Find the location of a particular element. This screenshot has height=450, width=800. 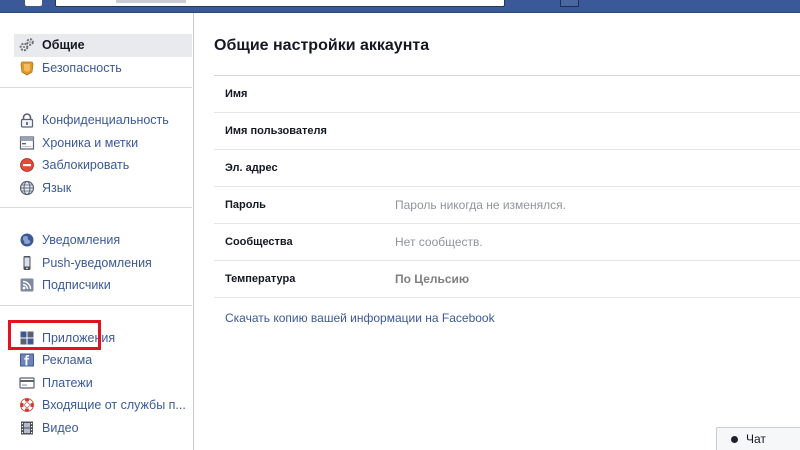

download-copy-suffix: вашей информации на Facebook is located at coordinates (401, 318).